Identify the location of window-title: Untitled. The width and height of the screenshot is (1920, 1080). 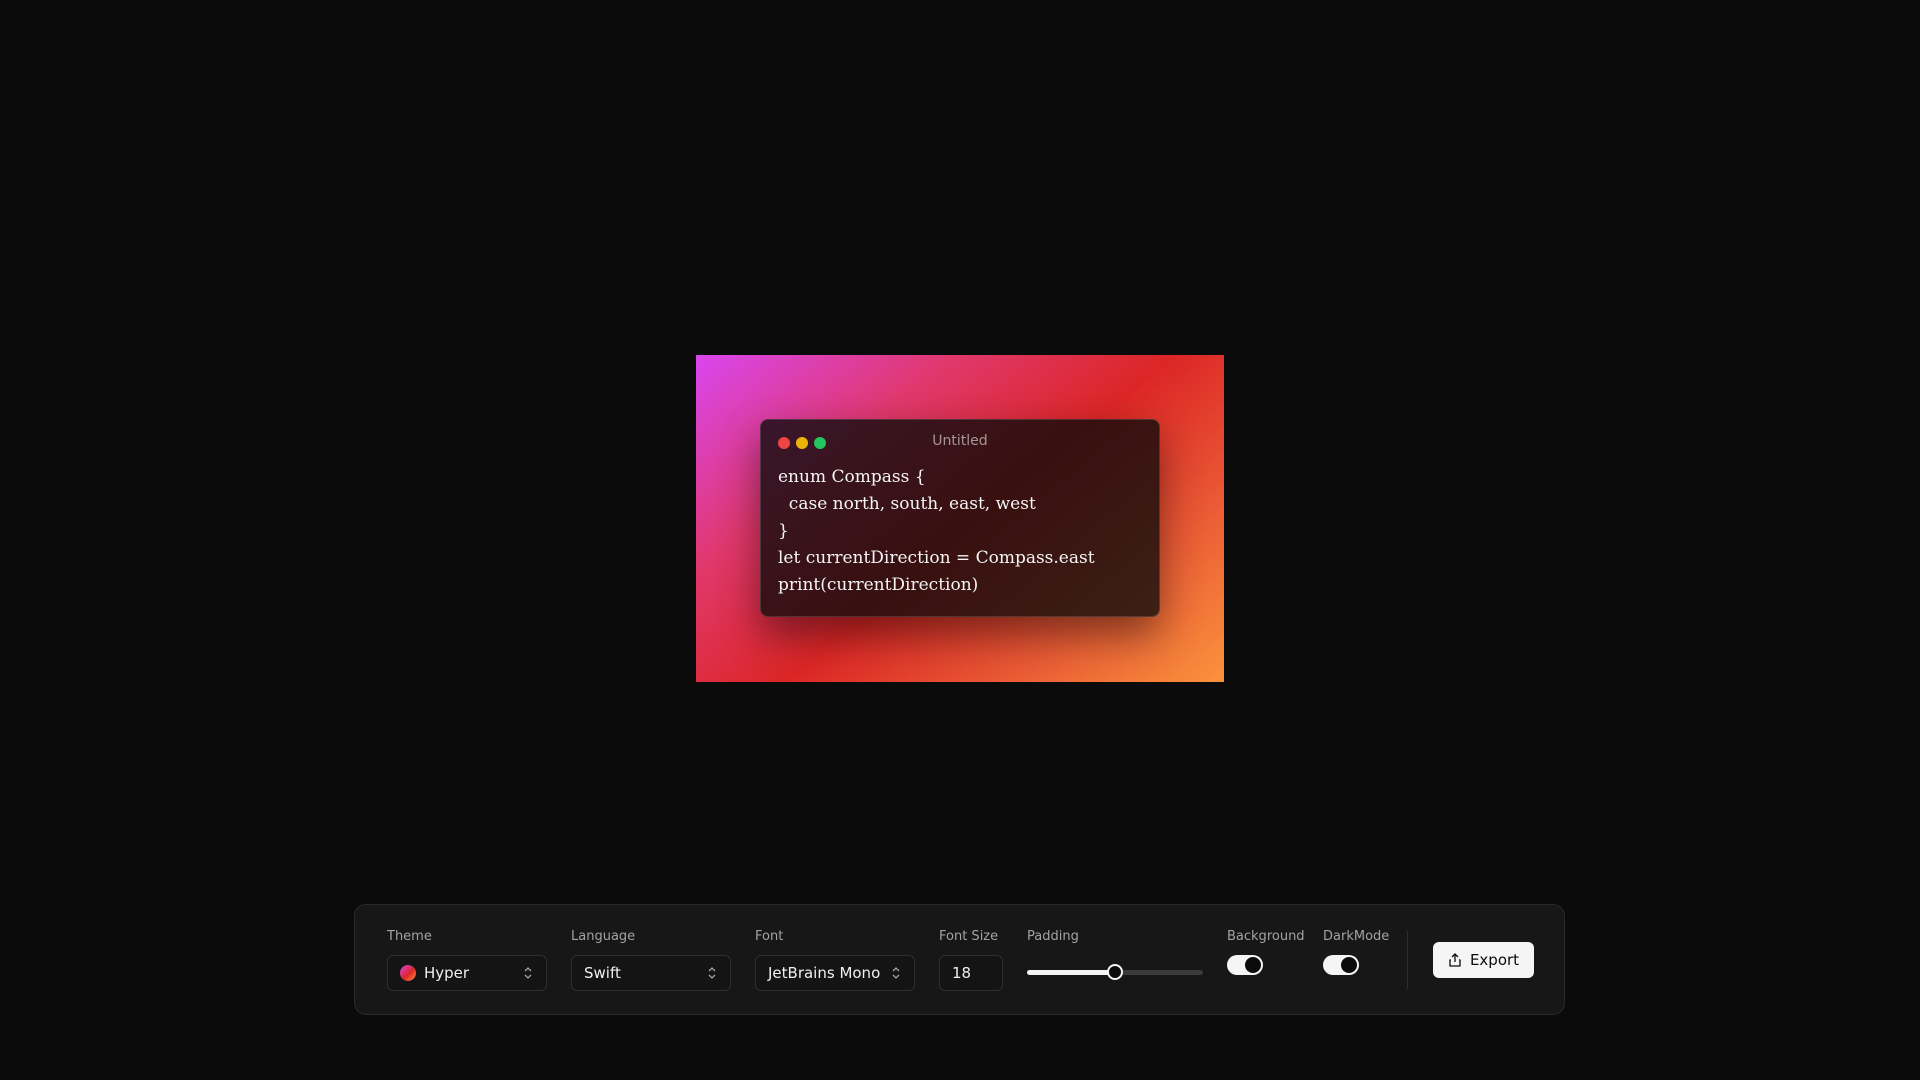
(960, 441).